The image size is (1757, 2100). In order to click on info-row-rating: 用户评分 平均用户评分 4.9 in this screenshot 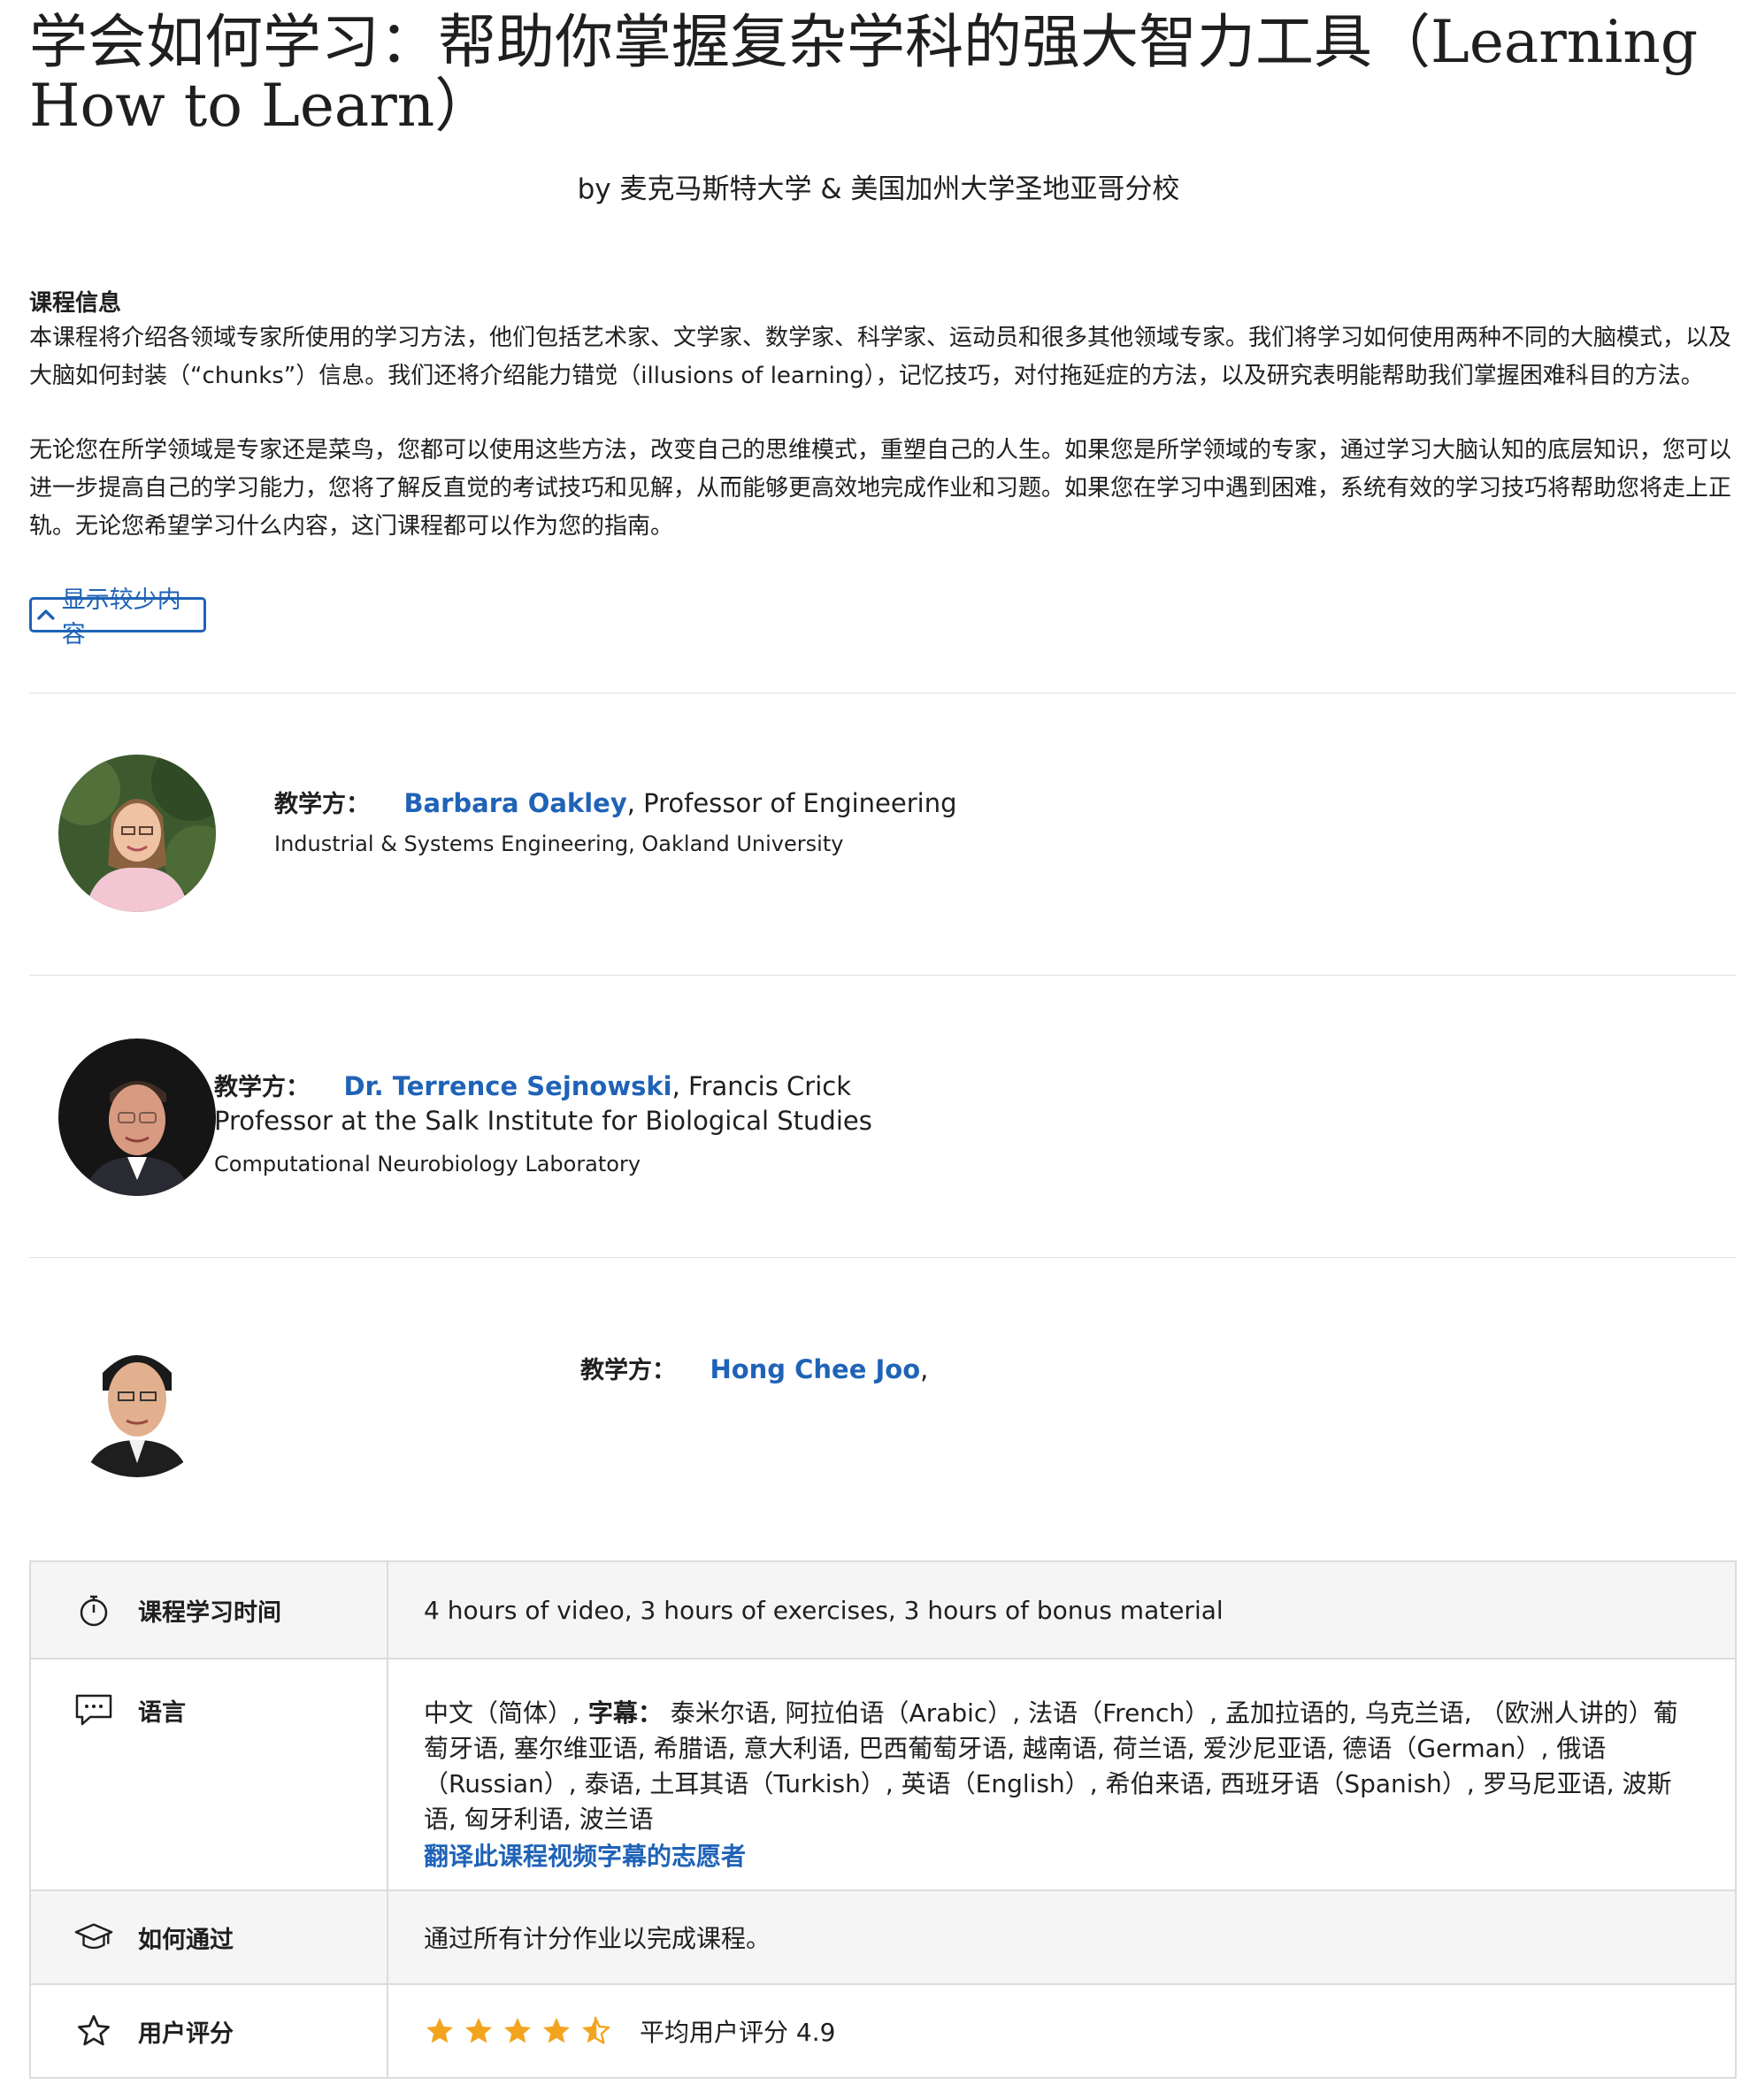, I will do `click(883, 2031)`.